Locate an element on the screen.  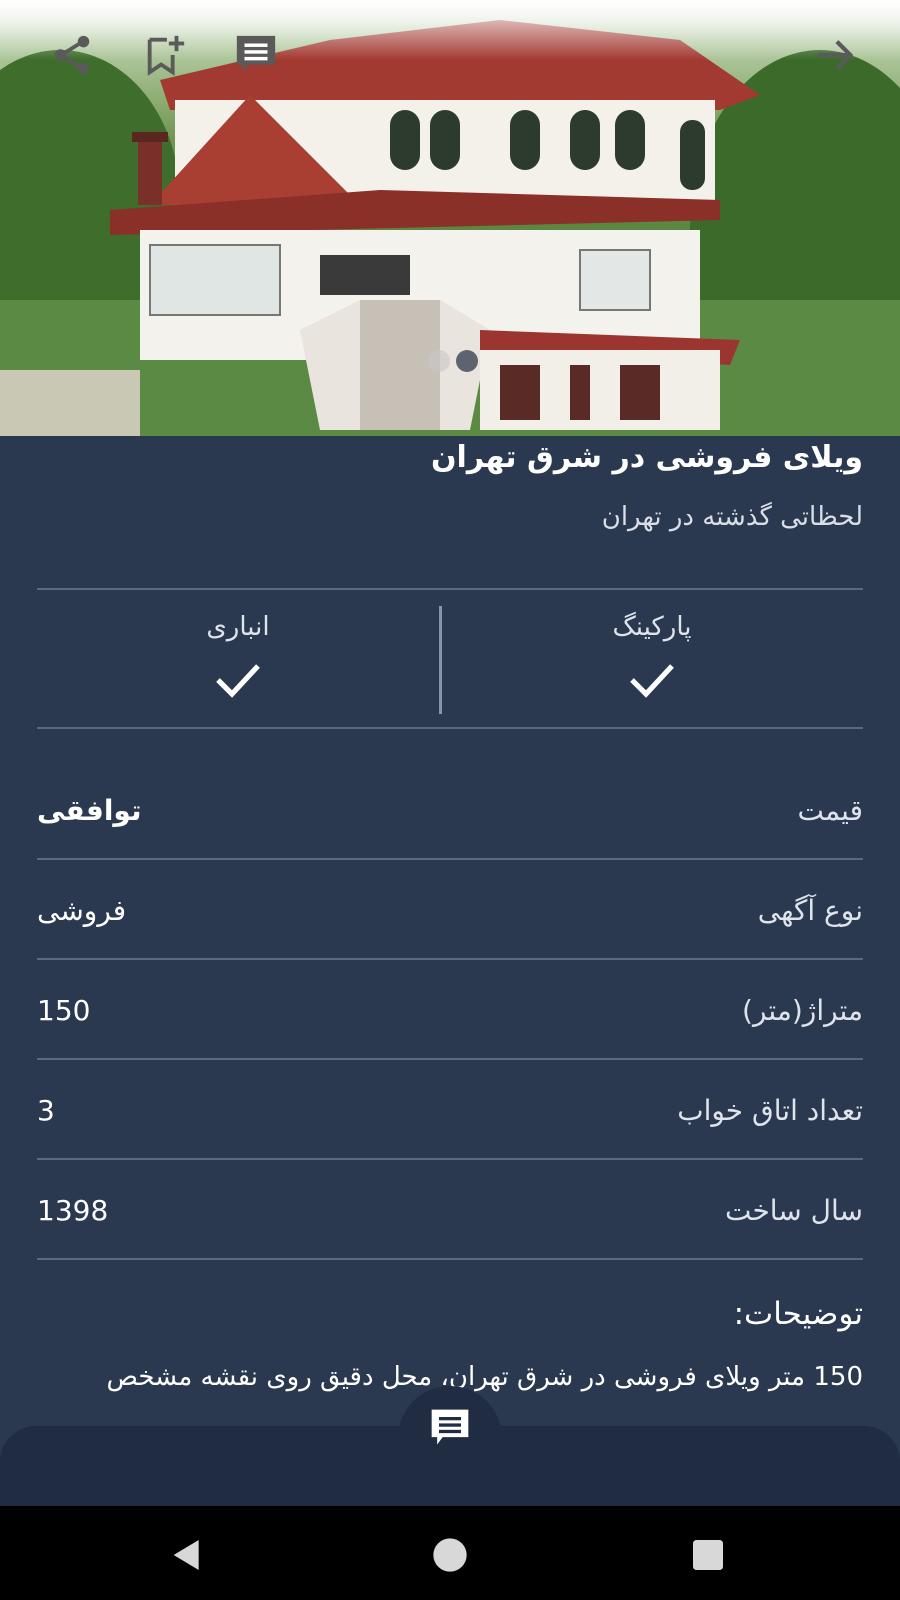
feature-separator is located at coordinates (440, 660).